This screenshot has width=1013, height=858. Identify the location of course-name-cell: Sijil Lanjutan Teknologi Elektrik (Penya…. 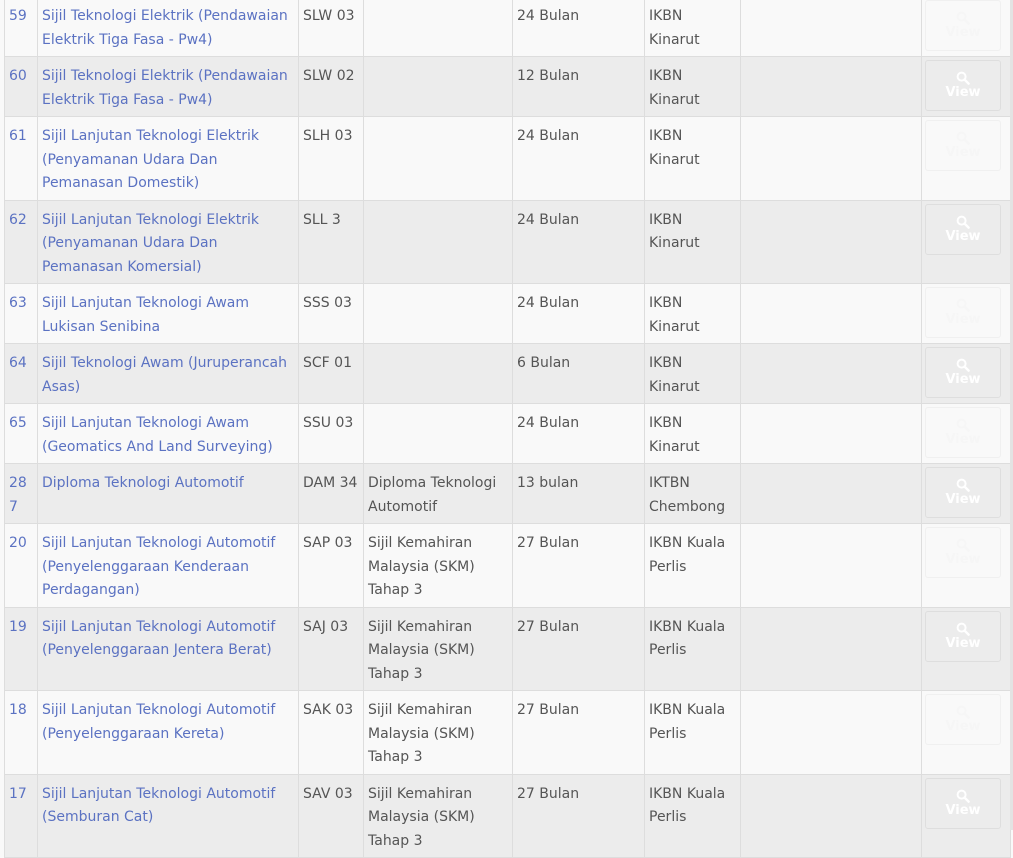
(168, 158).